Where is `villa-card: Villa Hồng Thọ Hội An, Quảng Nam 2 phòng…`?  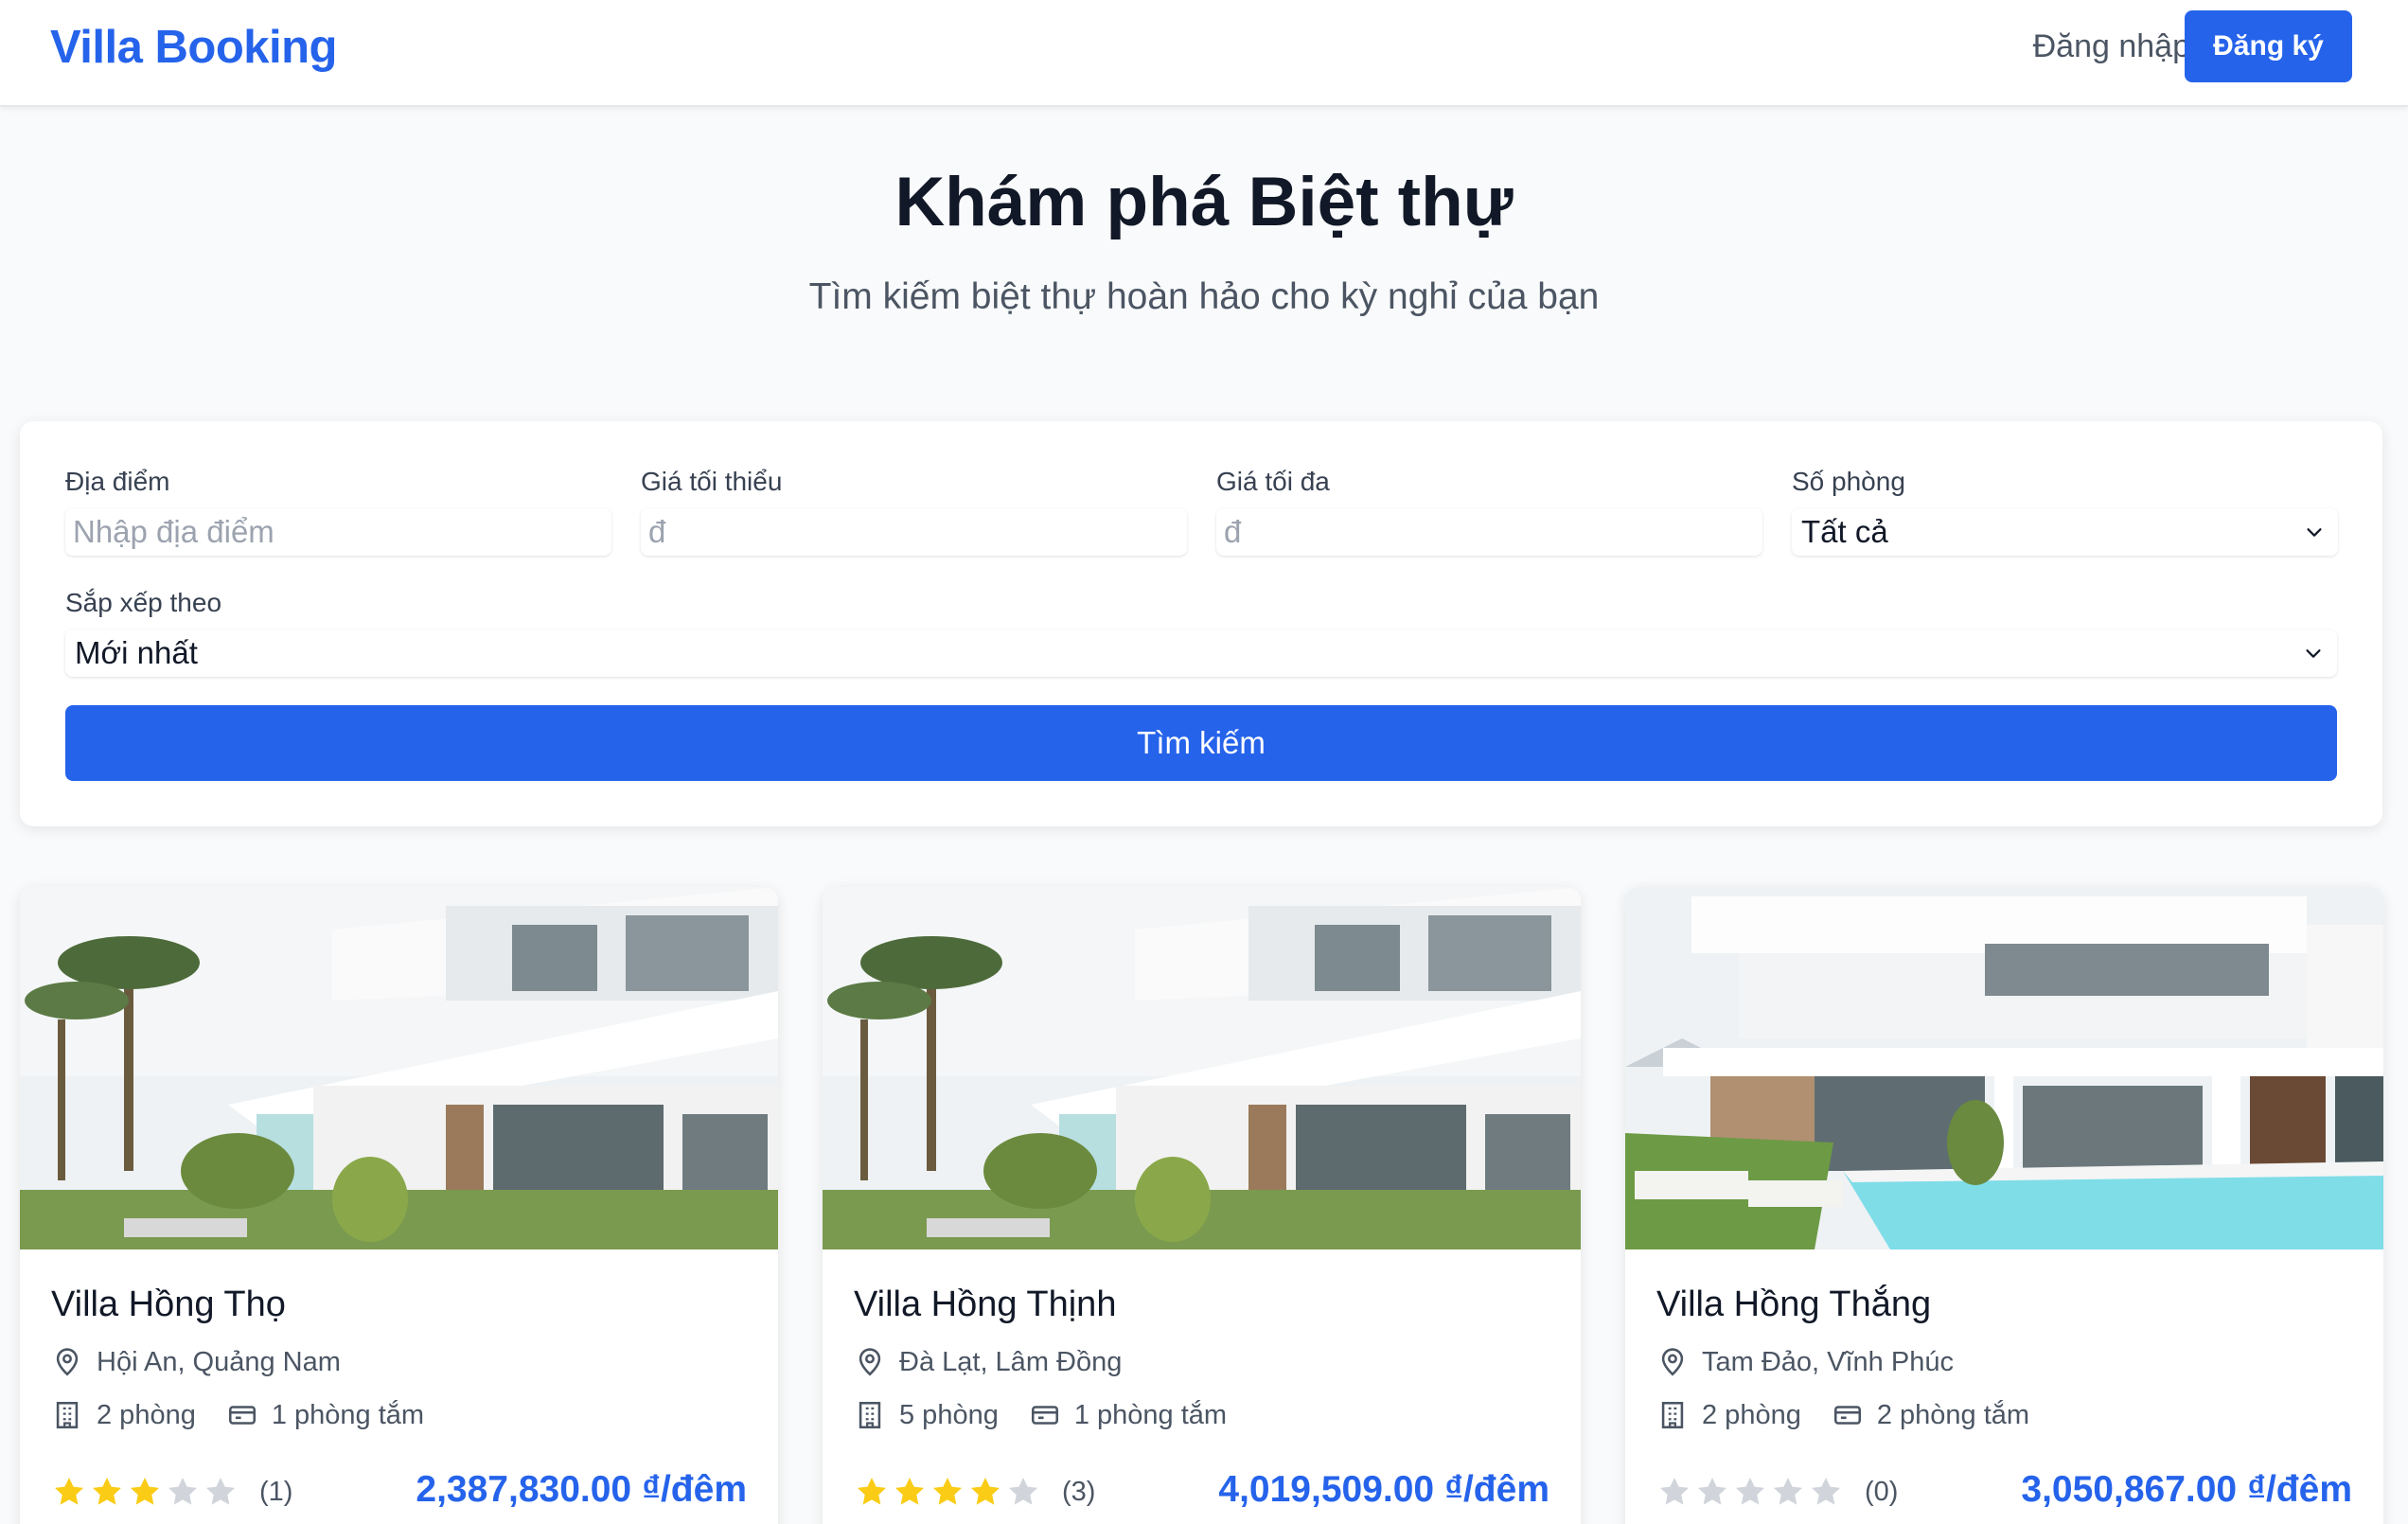
villa-card: Villa Hồng Thọ Hội An, Quảng Nam 2 phòng… is located at coordinates (399, 1206).